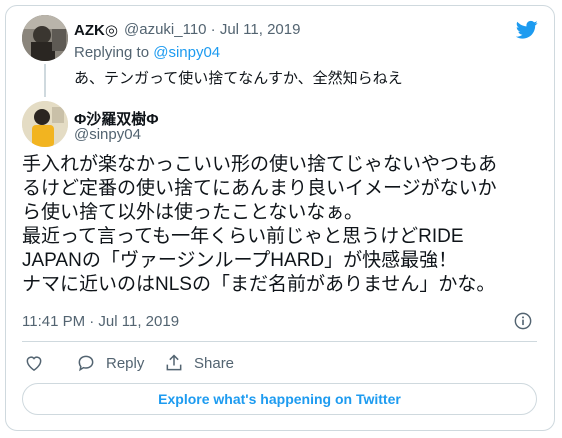 The image size is (562, 438). What do you see at coordinates (243, 236) in the screenshot?
I see `tweet-text-line: 最近って言っても一年くらい前じゃと思うけどRIDE` at bounding box center [243, 236].